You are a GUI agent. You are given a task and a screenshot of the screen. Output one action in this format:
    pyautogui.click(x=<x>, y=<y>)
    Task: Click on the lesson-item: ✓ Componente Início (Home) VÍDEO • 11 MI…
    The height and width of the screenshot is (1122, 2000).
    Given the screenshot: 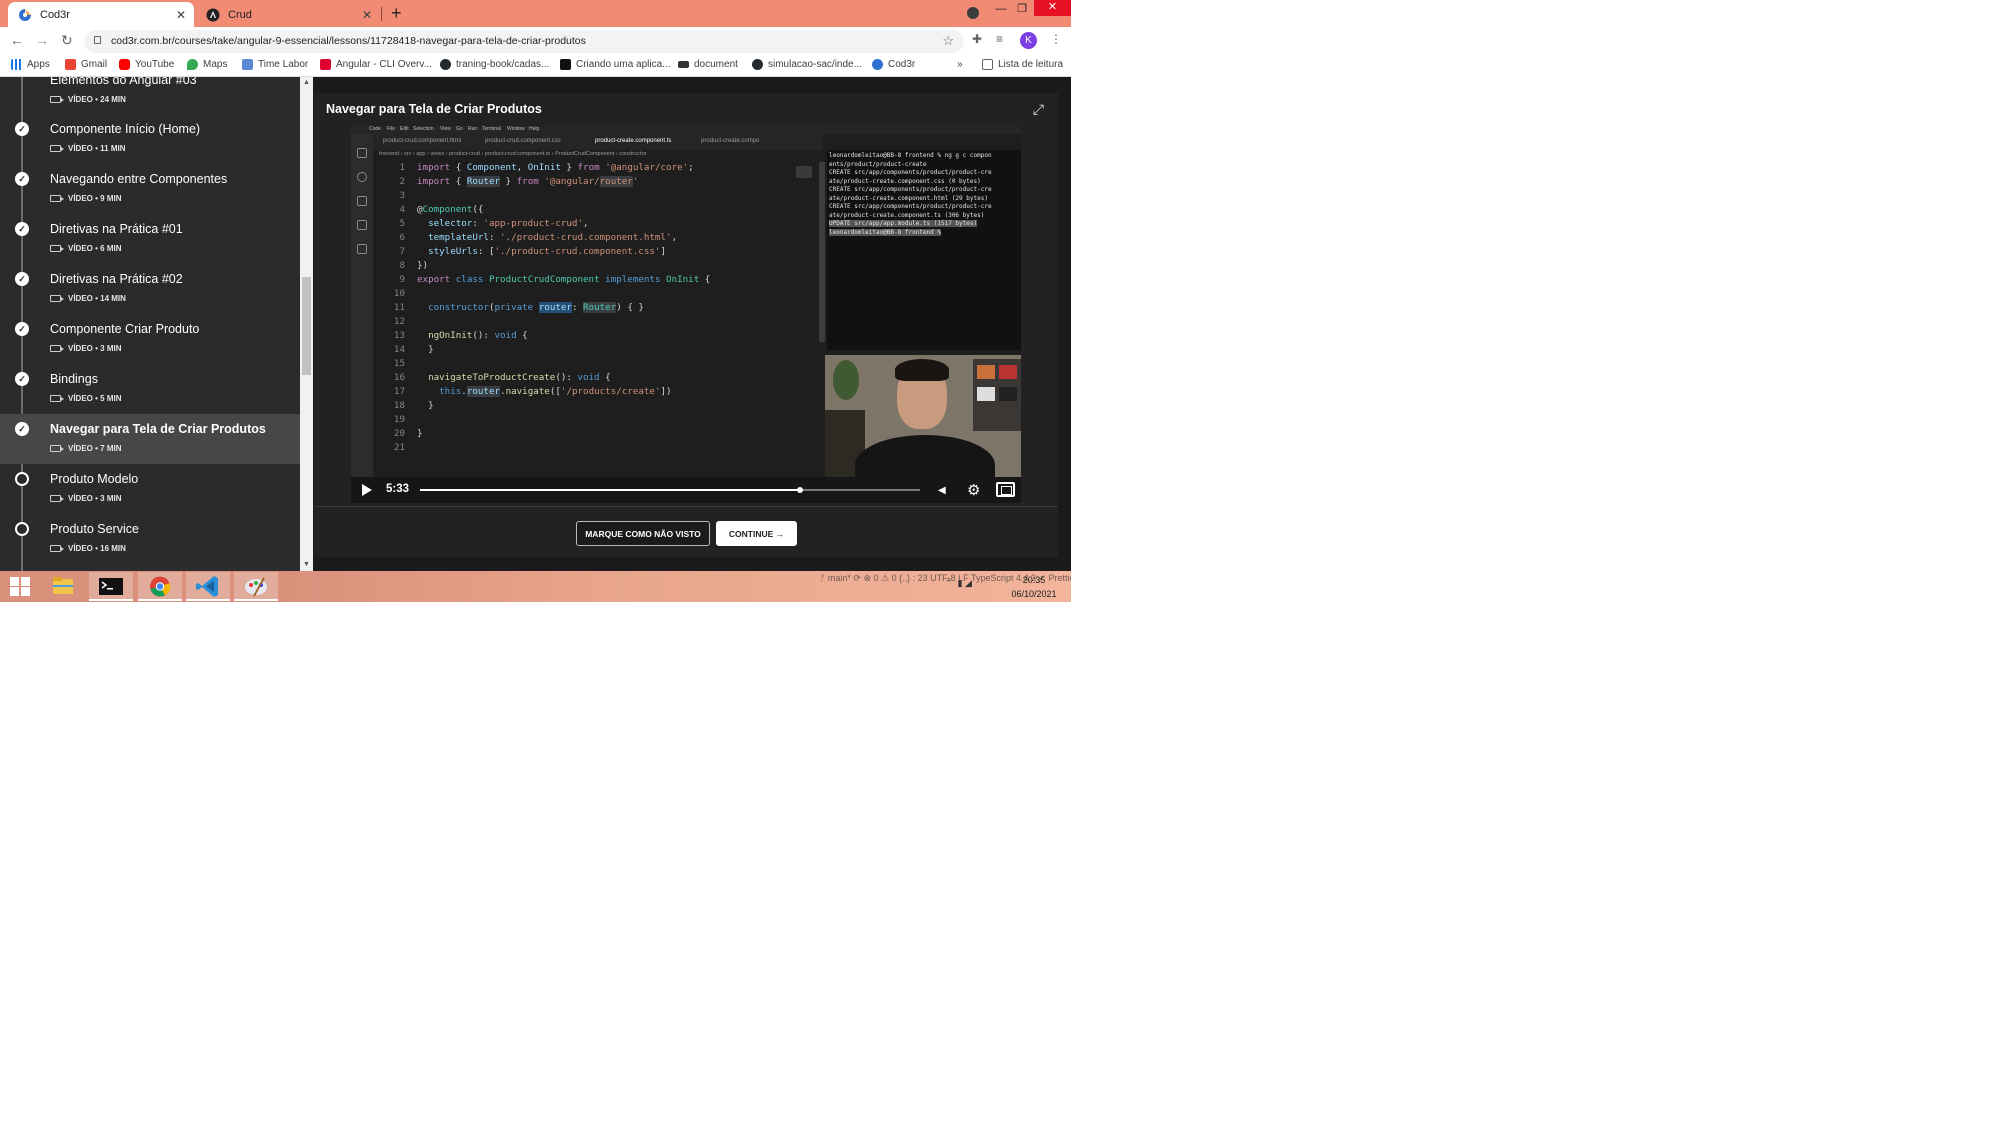 What is the action you would take?
    pyautogui.click(x=150, y=139)
    